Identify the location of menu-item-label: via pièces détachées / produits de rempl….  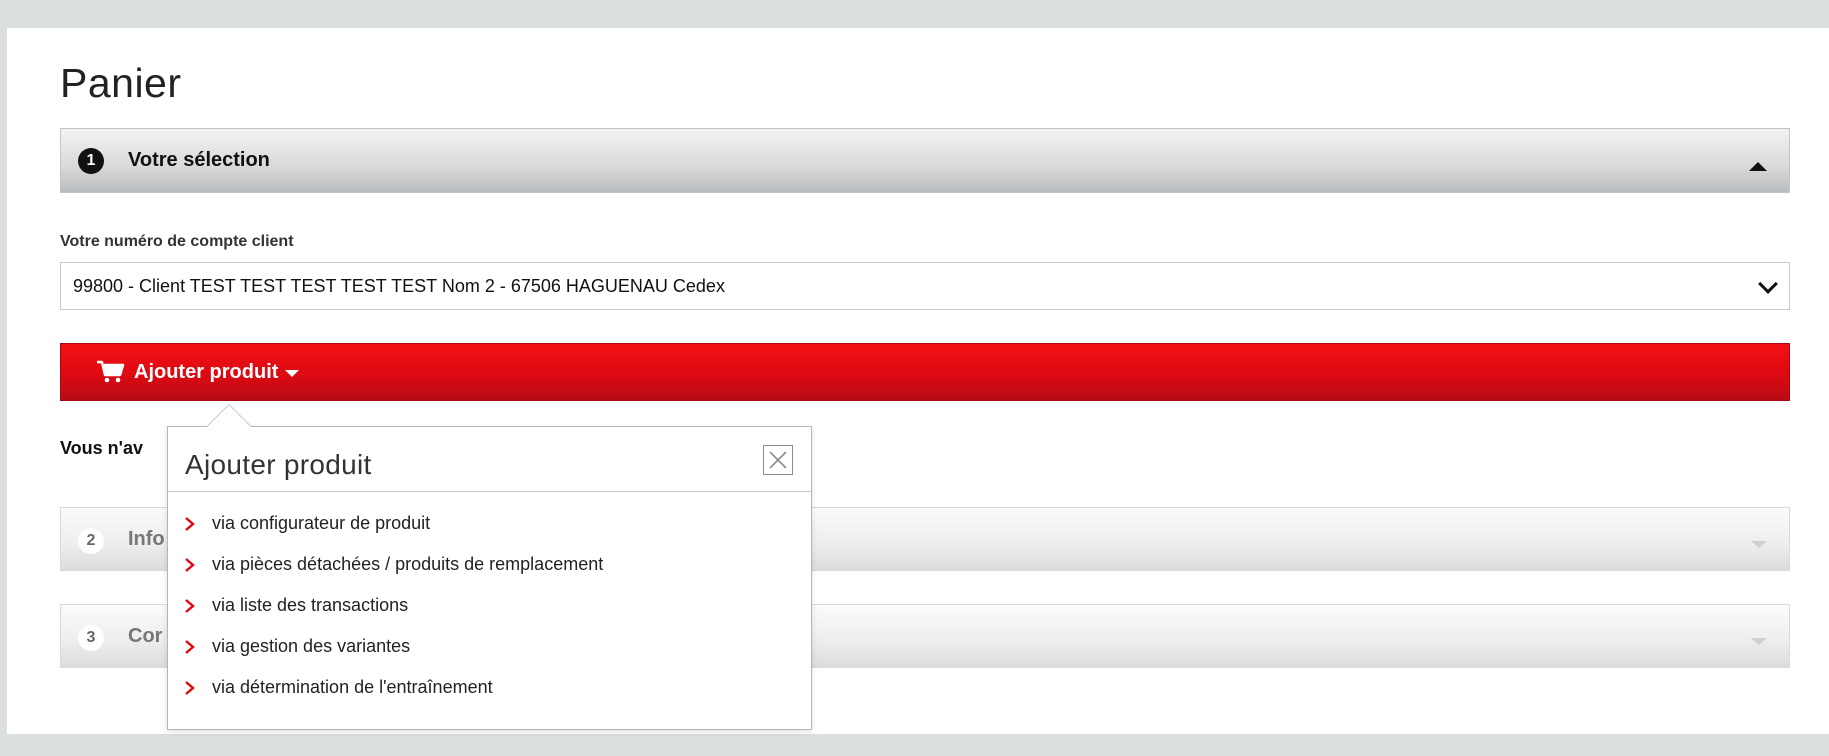
(408, 564).